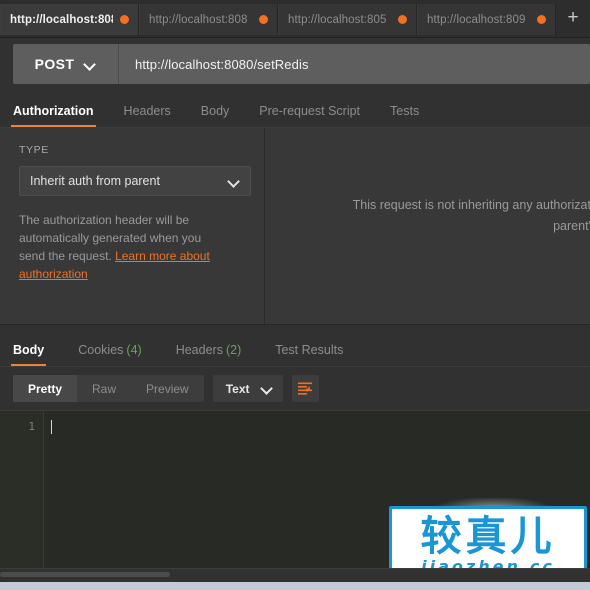 The height and width of the screenshot is (590, 590). I want to click on text-caret, so click(51, 427).